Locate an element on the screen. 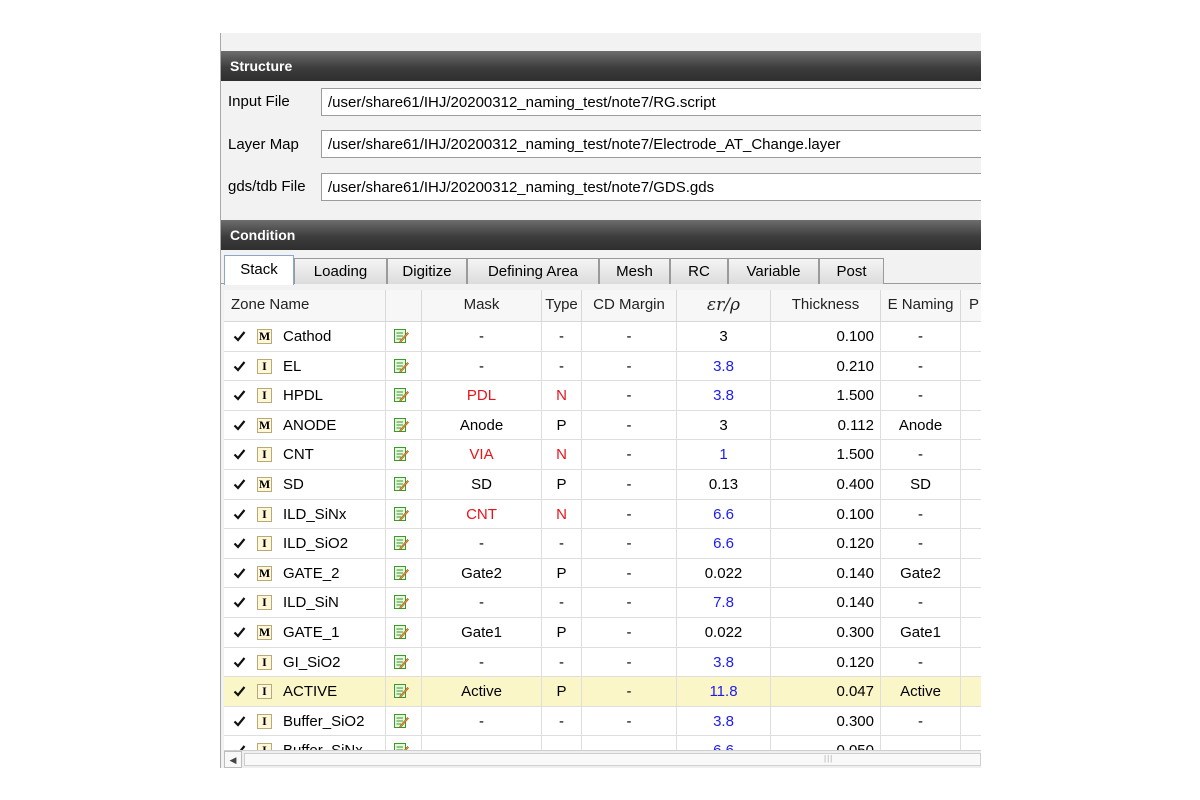  thk-cell: 0.210 is located at coordinates (826, 366).